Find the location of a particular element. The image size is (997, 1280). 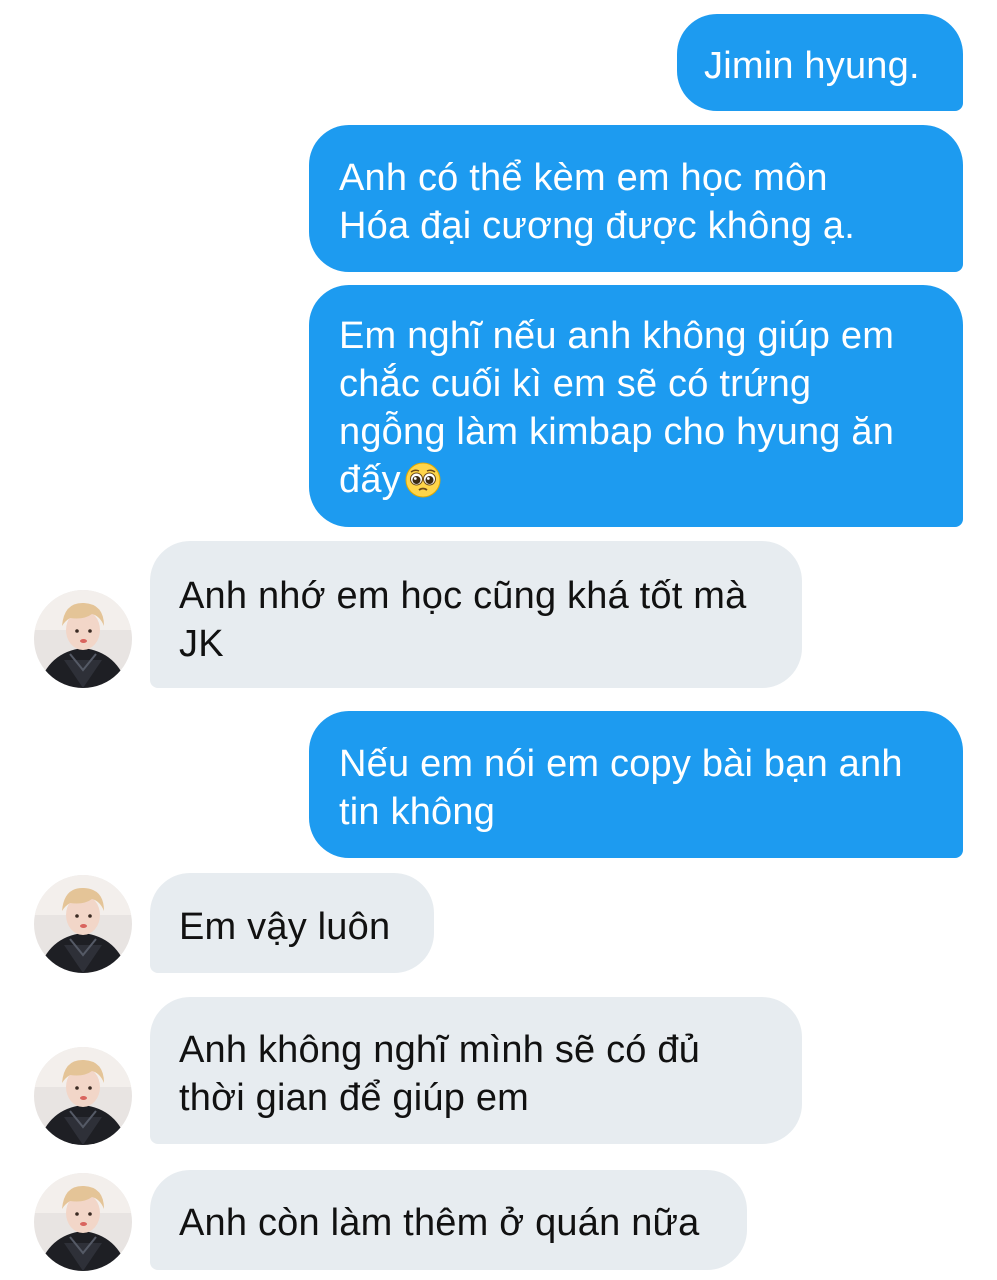

message-text-line: Anh không nghĩ mình sẽ có đủ is located at coordinates (440, 1050).